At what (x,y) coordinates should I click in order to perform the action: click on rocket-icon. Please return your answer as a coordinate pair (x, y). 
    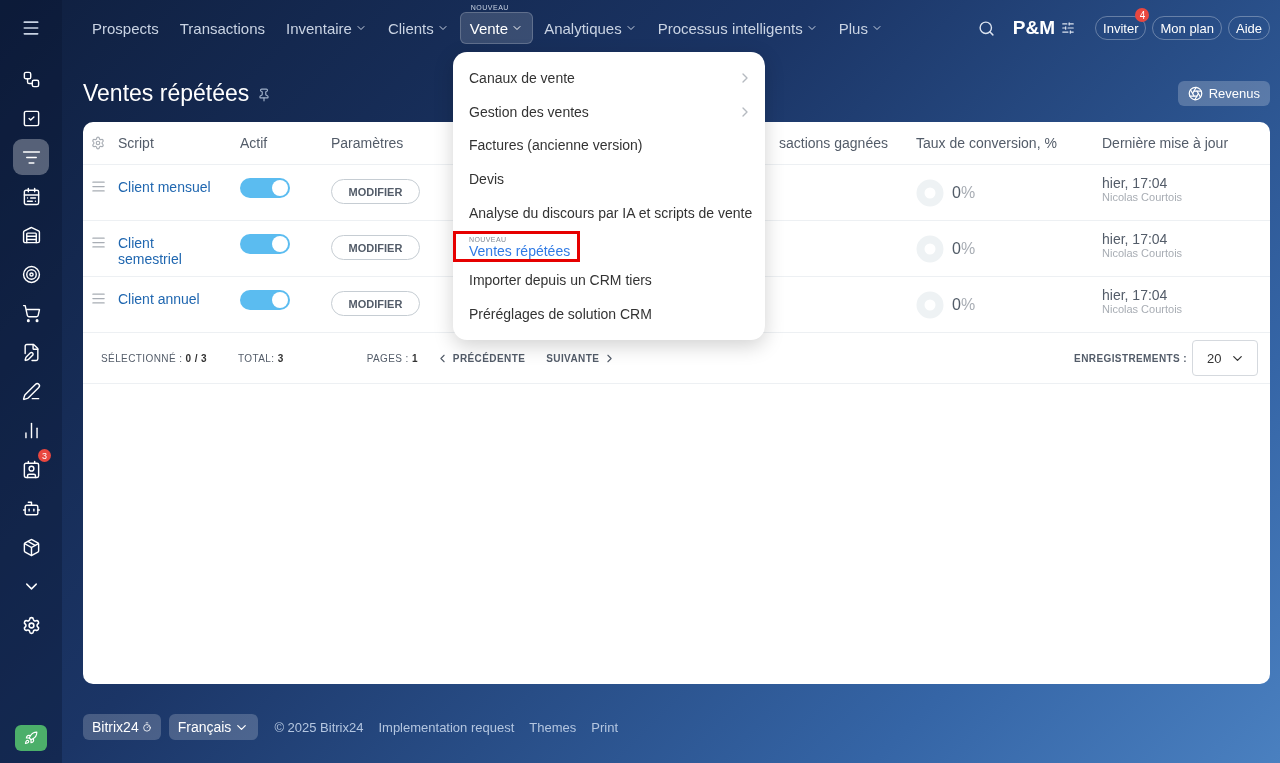
    Looking at the image, I should click on (31, 738).